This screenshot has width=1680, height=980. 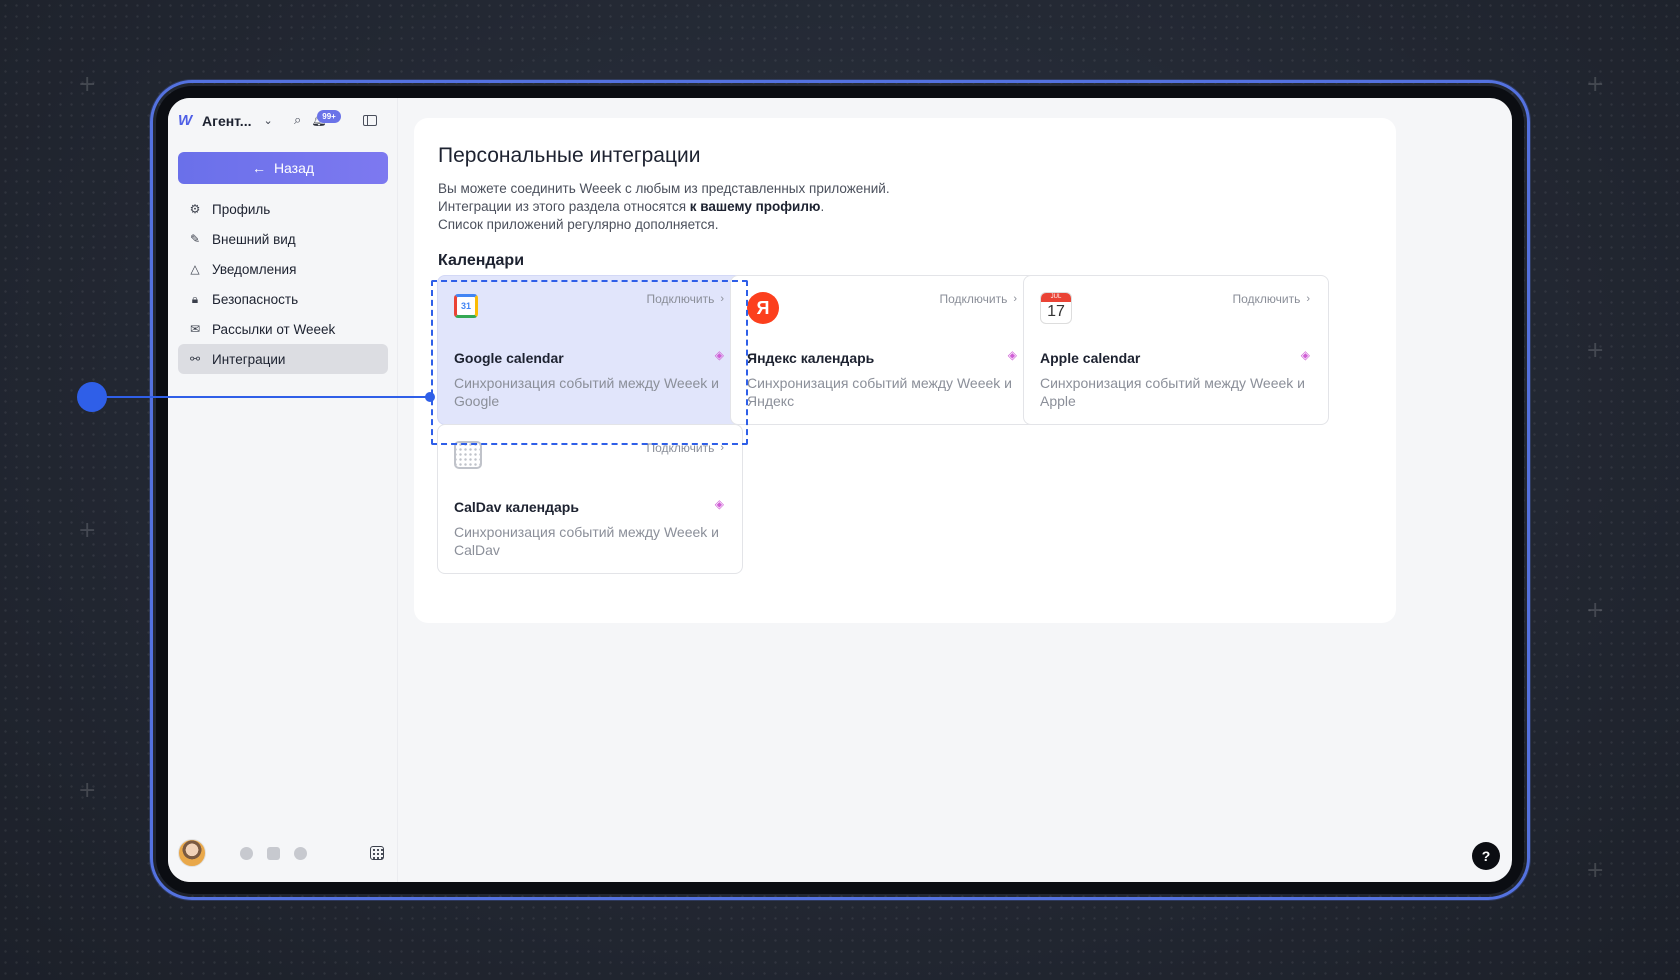 What do you see at coordinates (283, 209) in the screenshot?
I see `sidebar-item-profile: ⚙ Профиль` at bounding box center [283, 209].